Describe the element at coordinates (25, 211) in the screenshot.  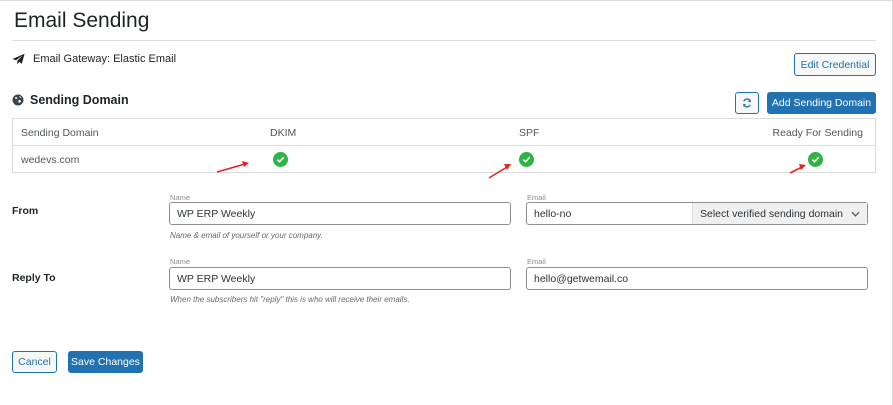
I see `from-label: From` at that location.